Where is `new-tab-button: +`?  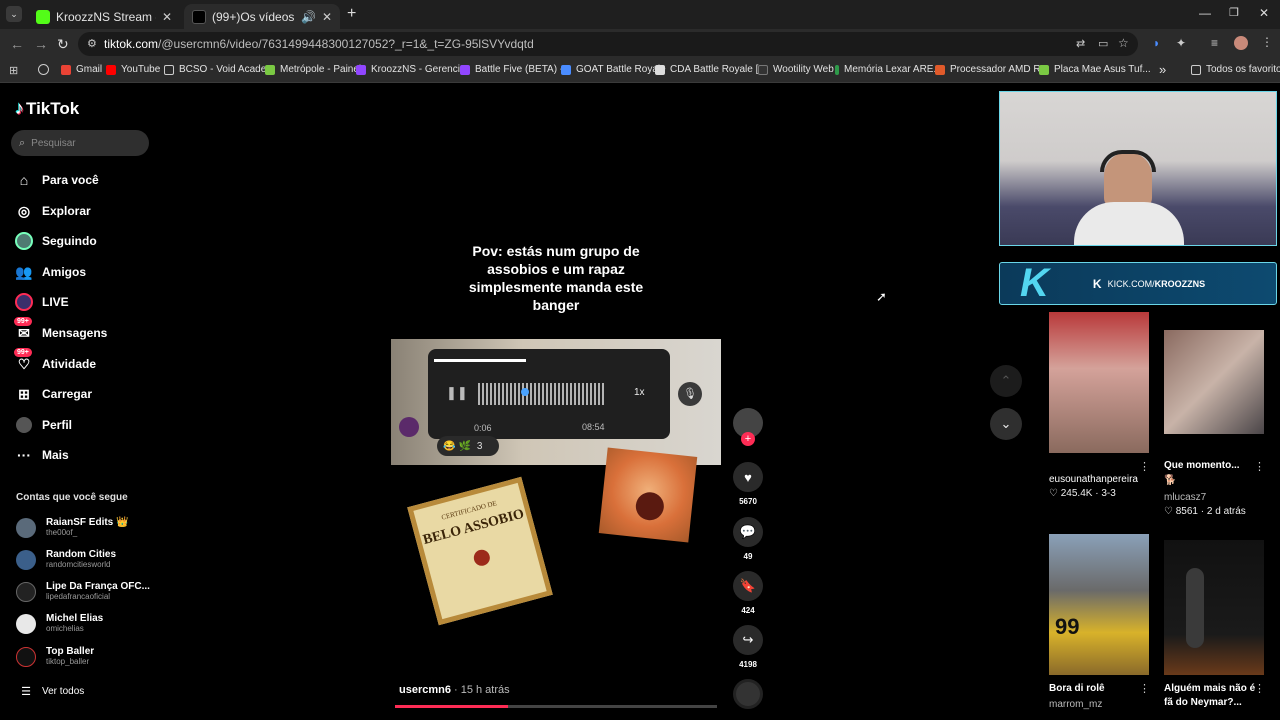 new-tab-button: + is located at coordinates (351, 14).